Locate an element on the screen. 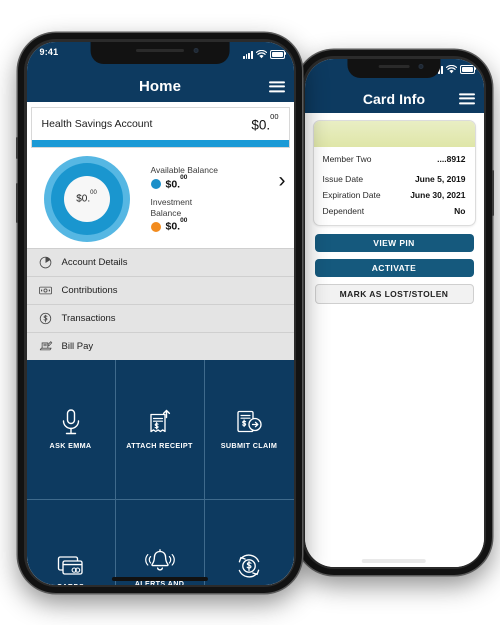 Image resolution: width=500 pixels, height=625 pixels. donut-chart-wrap: $0.00 is located at coordinates (87, 199).